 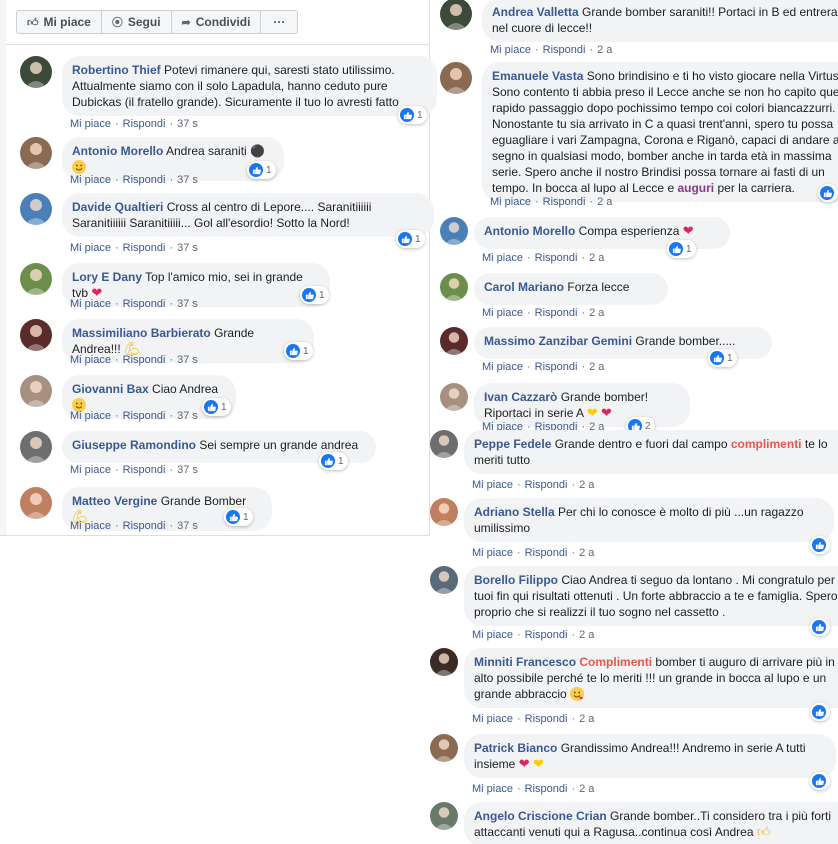 What do you see at coordinates (279, 22) in the screenshot?
I see `more-options-button: ···` at bounding box center [279, 22].